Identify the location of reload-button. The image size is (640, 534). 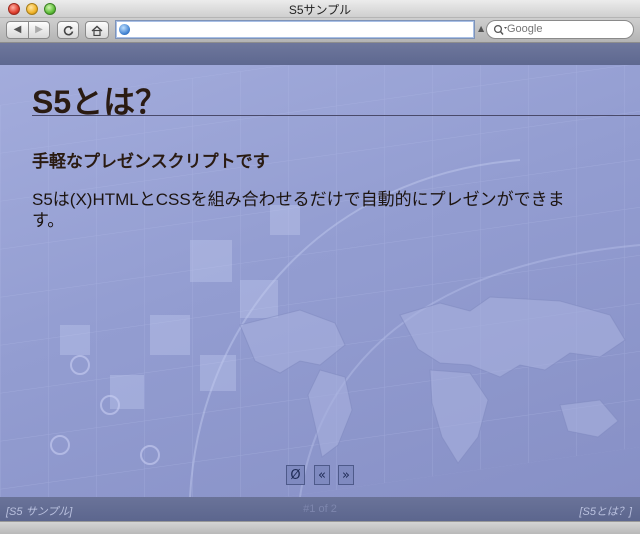
(68, 30).